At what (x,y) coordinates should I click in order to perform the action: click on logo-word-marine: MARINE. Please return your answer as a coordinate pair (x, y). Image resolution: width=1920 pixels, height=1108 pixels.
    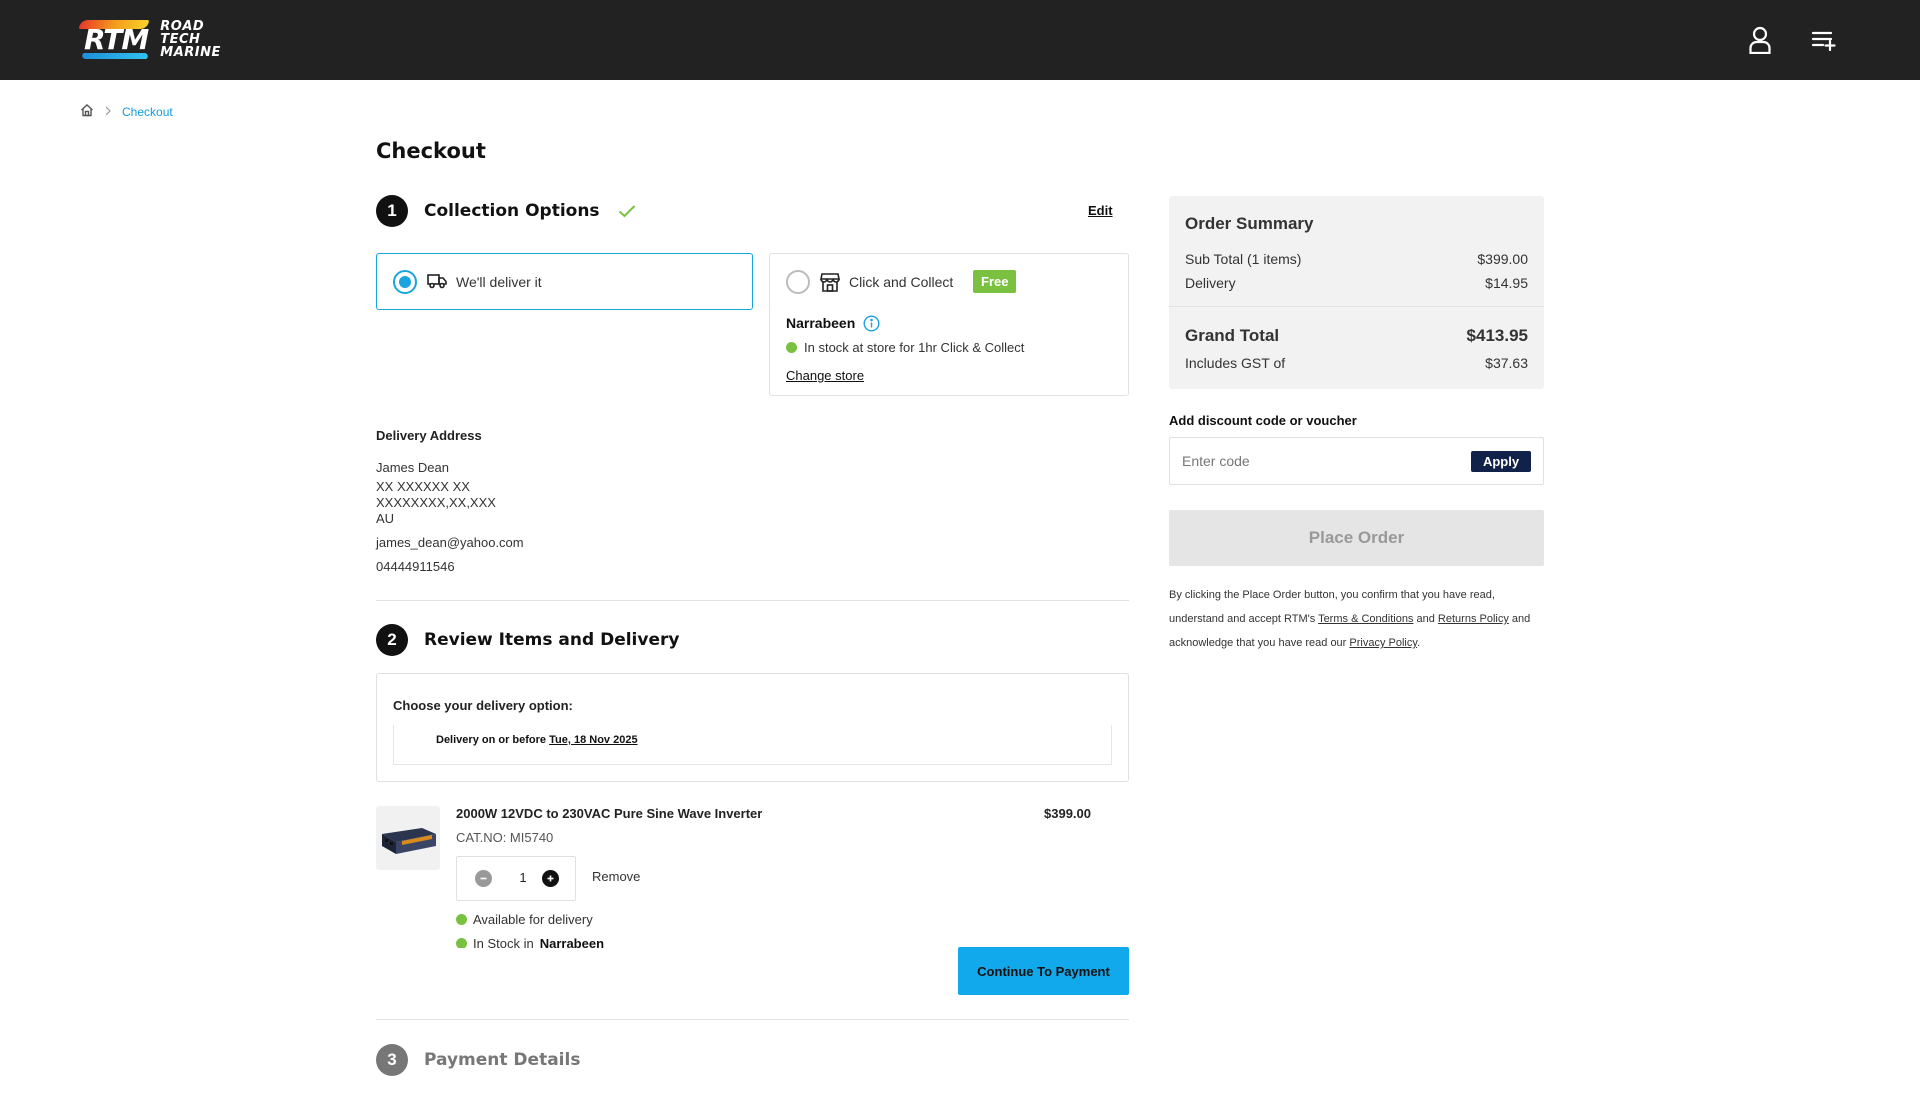
    Looking at the image, I should click on (190, 52).